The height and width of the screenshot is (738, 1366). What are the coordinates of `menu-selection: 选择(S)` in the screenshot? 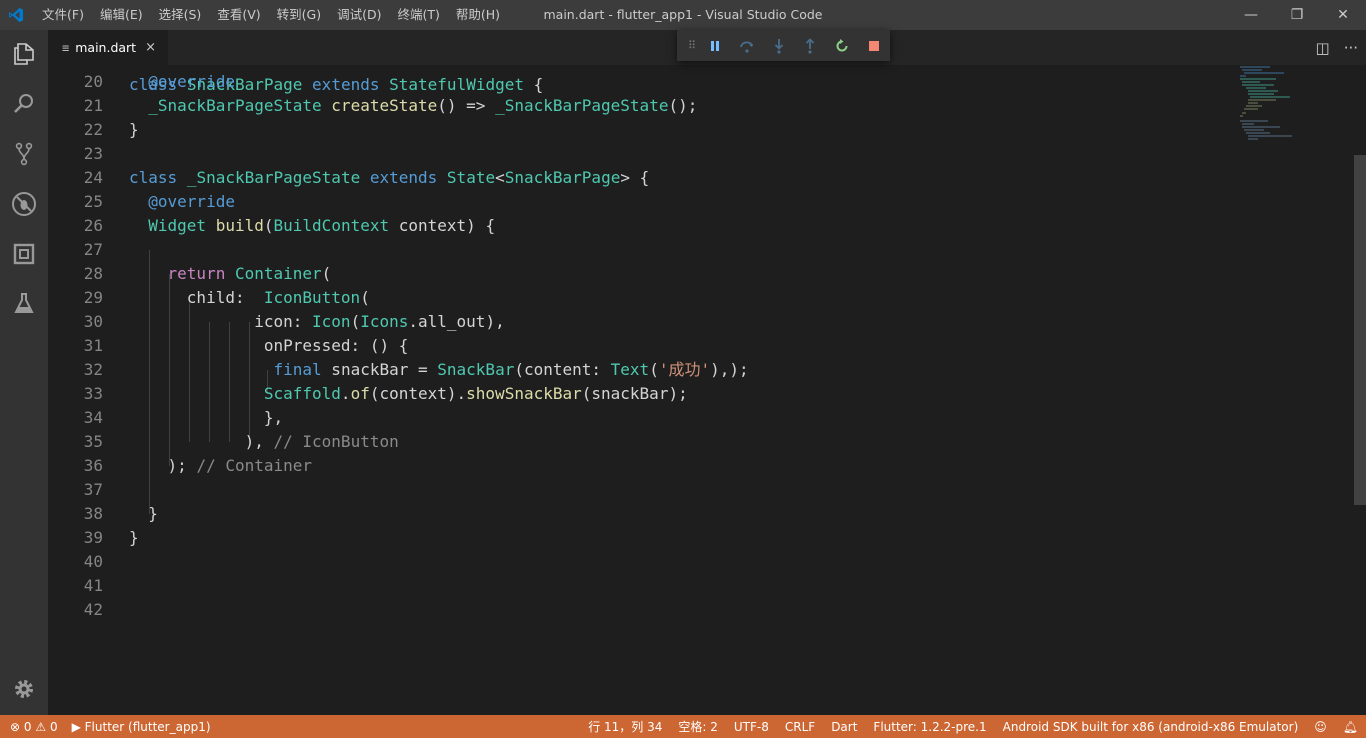 It's located at (180, 15).